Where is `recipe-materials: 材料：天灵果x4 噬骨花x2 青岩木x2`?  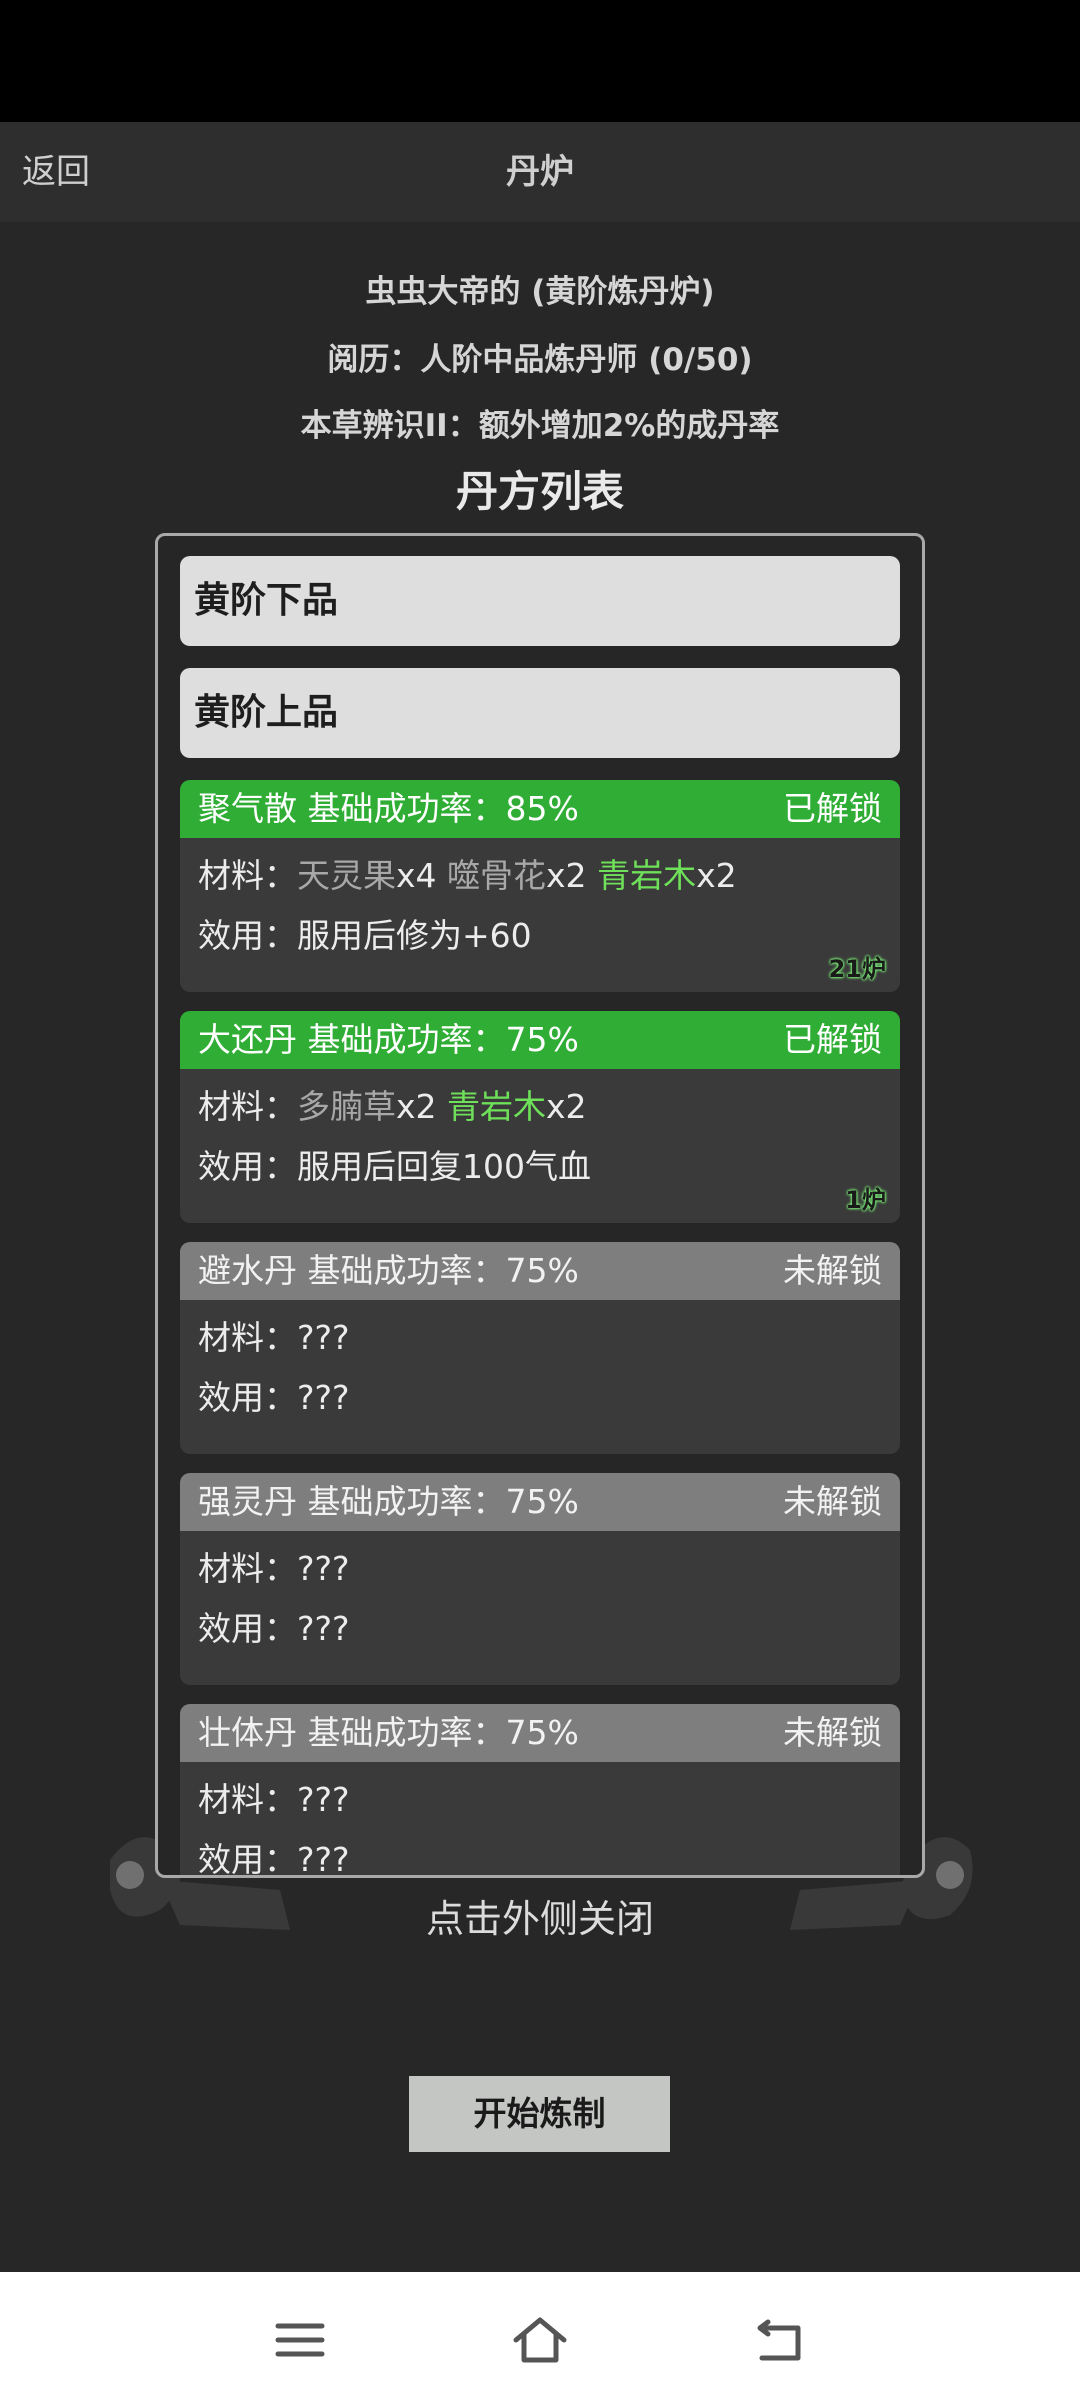
recipe-materials: 材料：天灵果x4 噬骨花x2 青岩木x2 is located at coordinates (540, 876).